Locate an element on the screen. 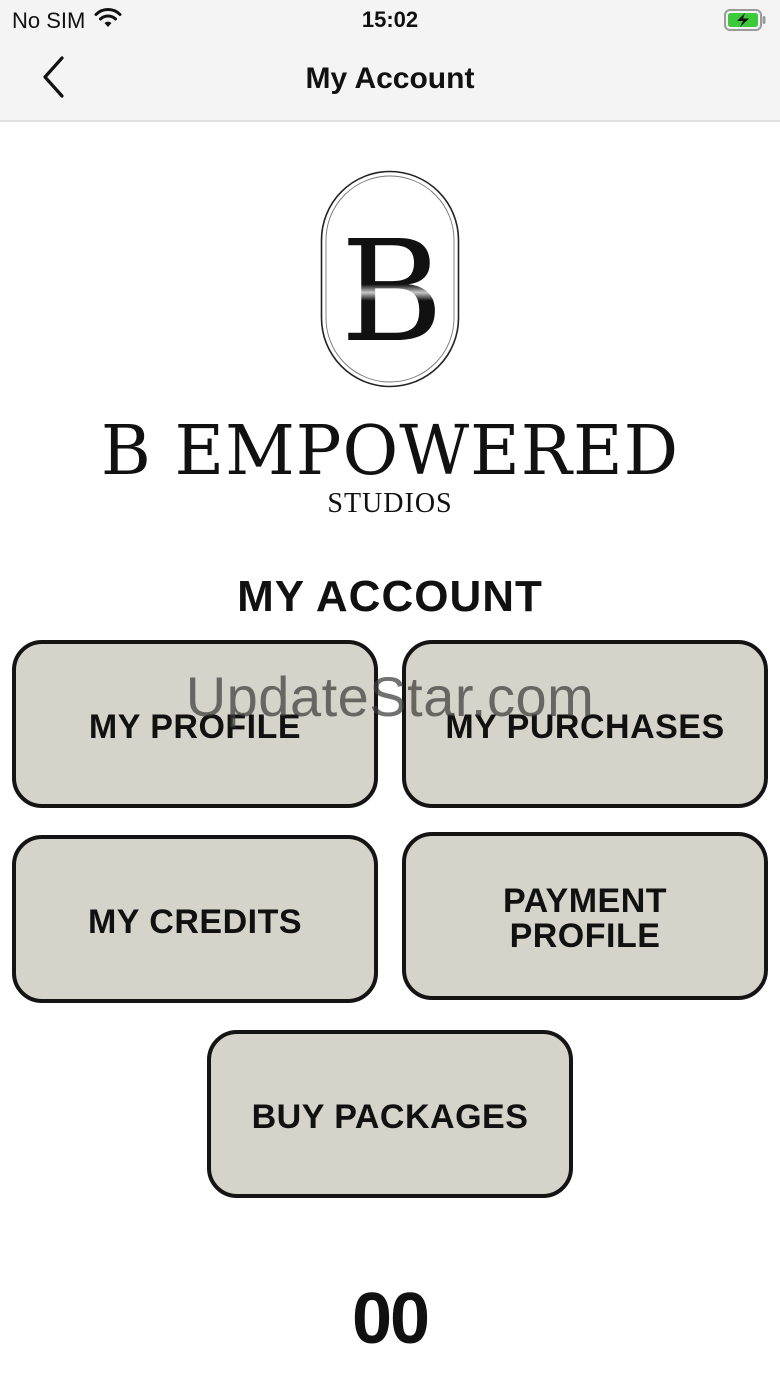 Image resolution: width=780 pixels, height=1387 pixels. buy-packages-button: BUY PACKAGES is located at coordinates (390, 1114).